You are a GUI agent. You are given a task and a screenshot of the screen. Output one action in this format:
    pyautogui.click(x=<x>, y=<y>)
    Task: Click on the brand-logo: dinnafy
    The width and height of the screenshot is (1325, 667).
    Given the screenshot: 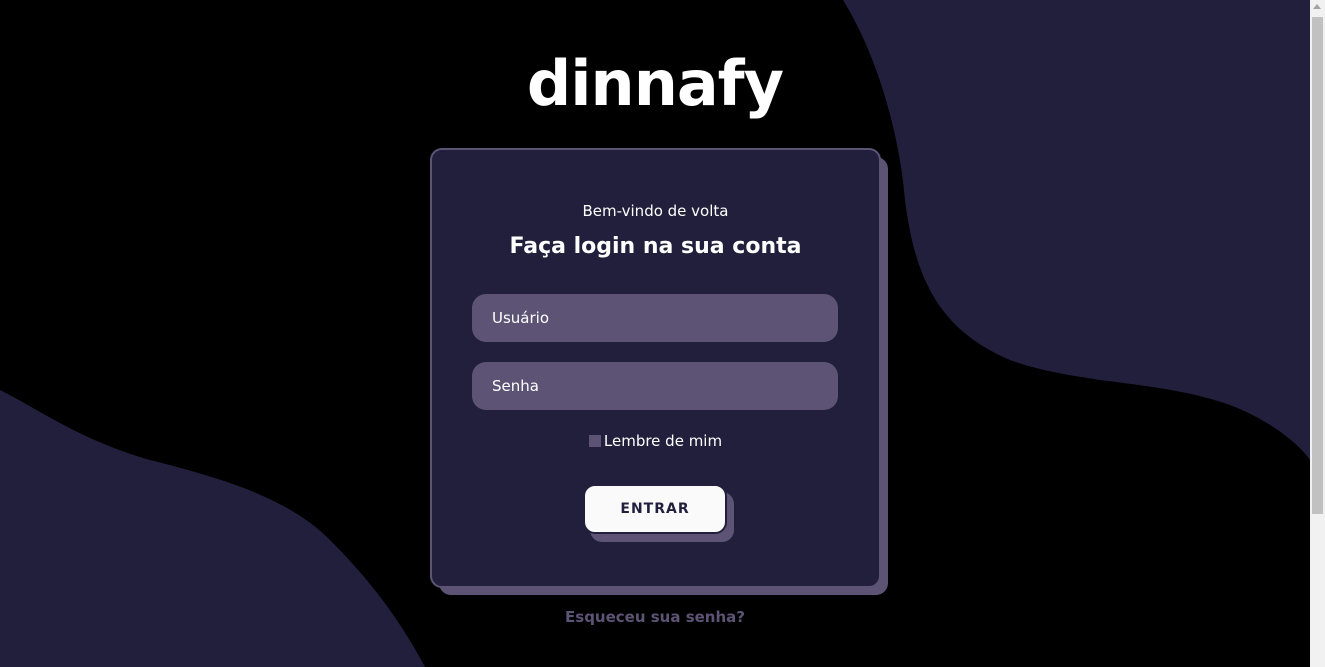 What is the action you would take?
    pyautogui.click(x=655, y=83)
    